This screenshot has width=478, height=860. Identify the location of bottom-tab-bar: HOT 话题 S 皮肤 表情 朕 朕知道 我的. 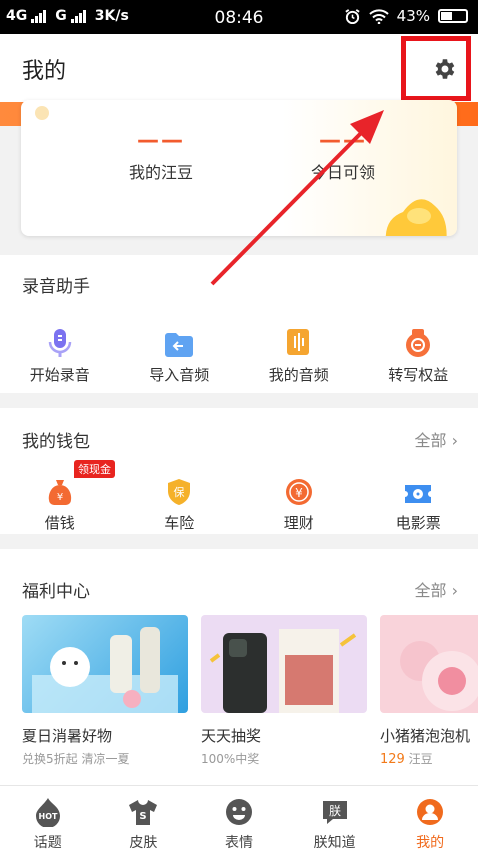
(239, 822).